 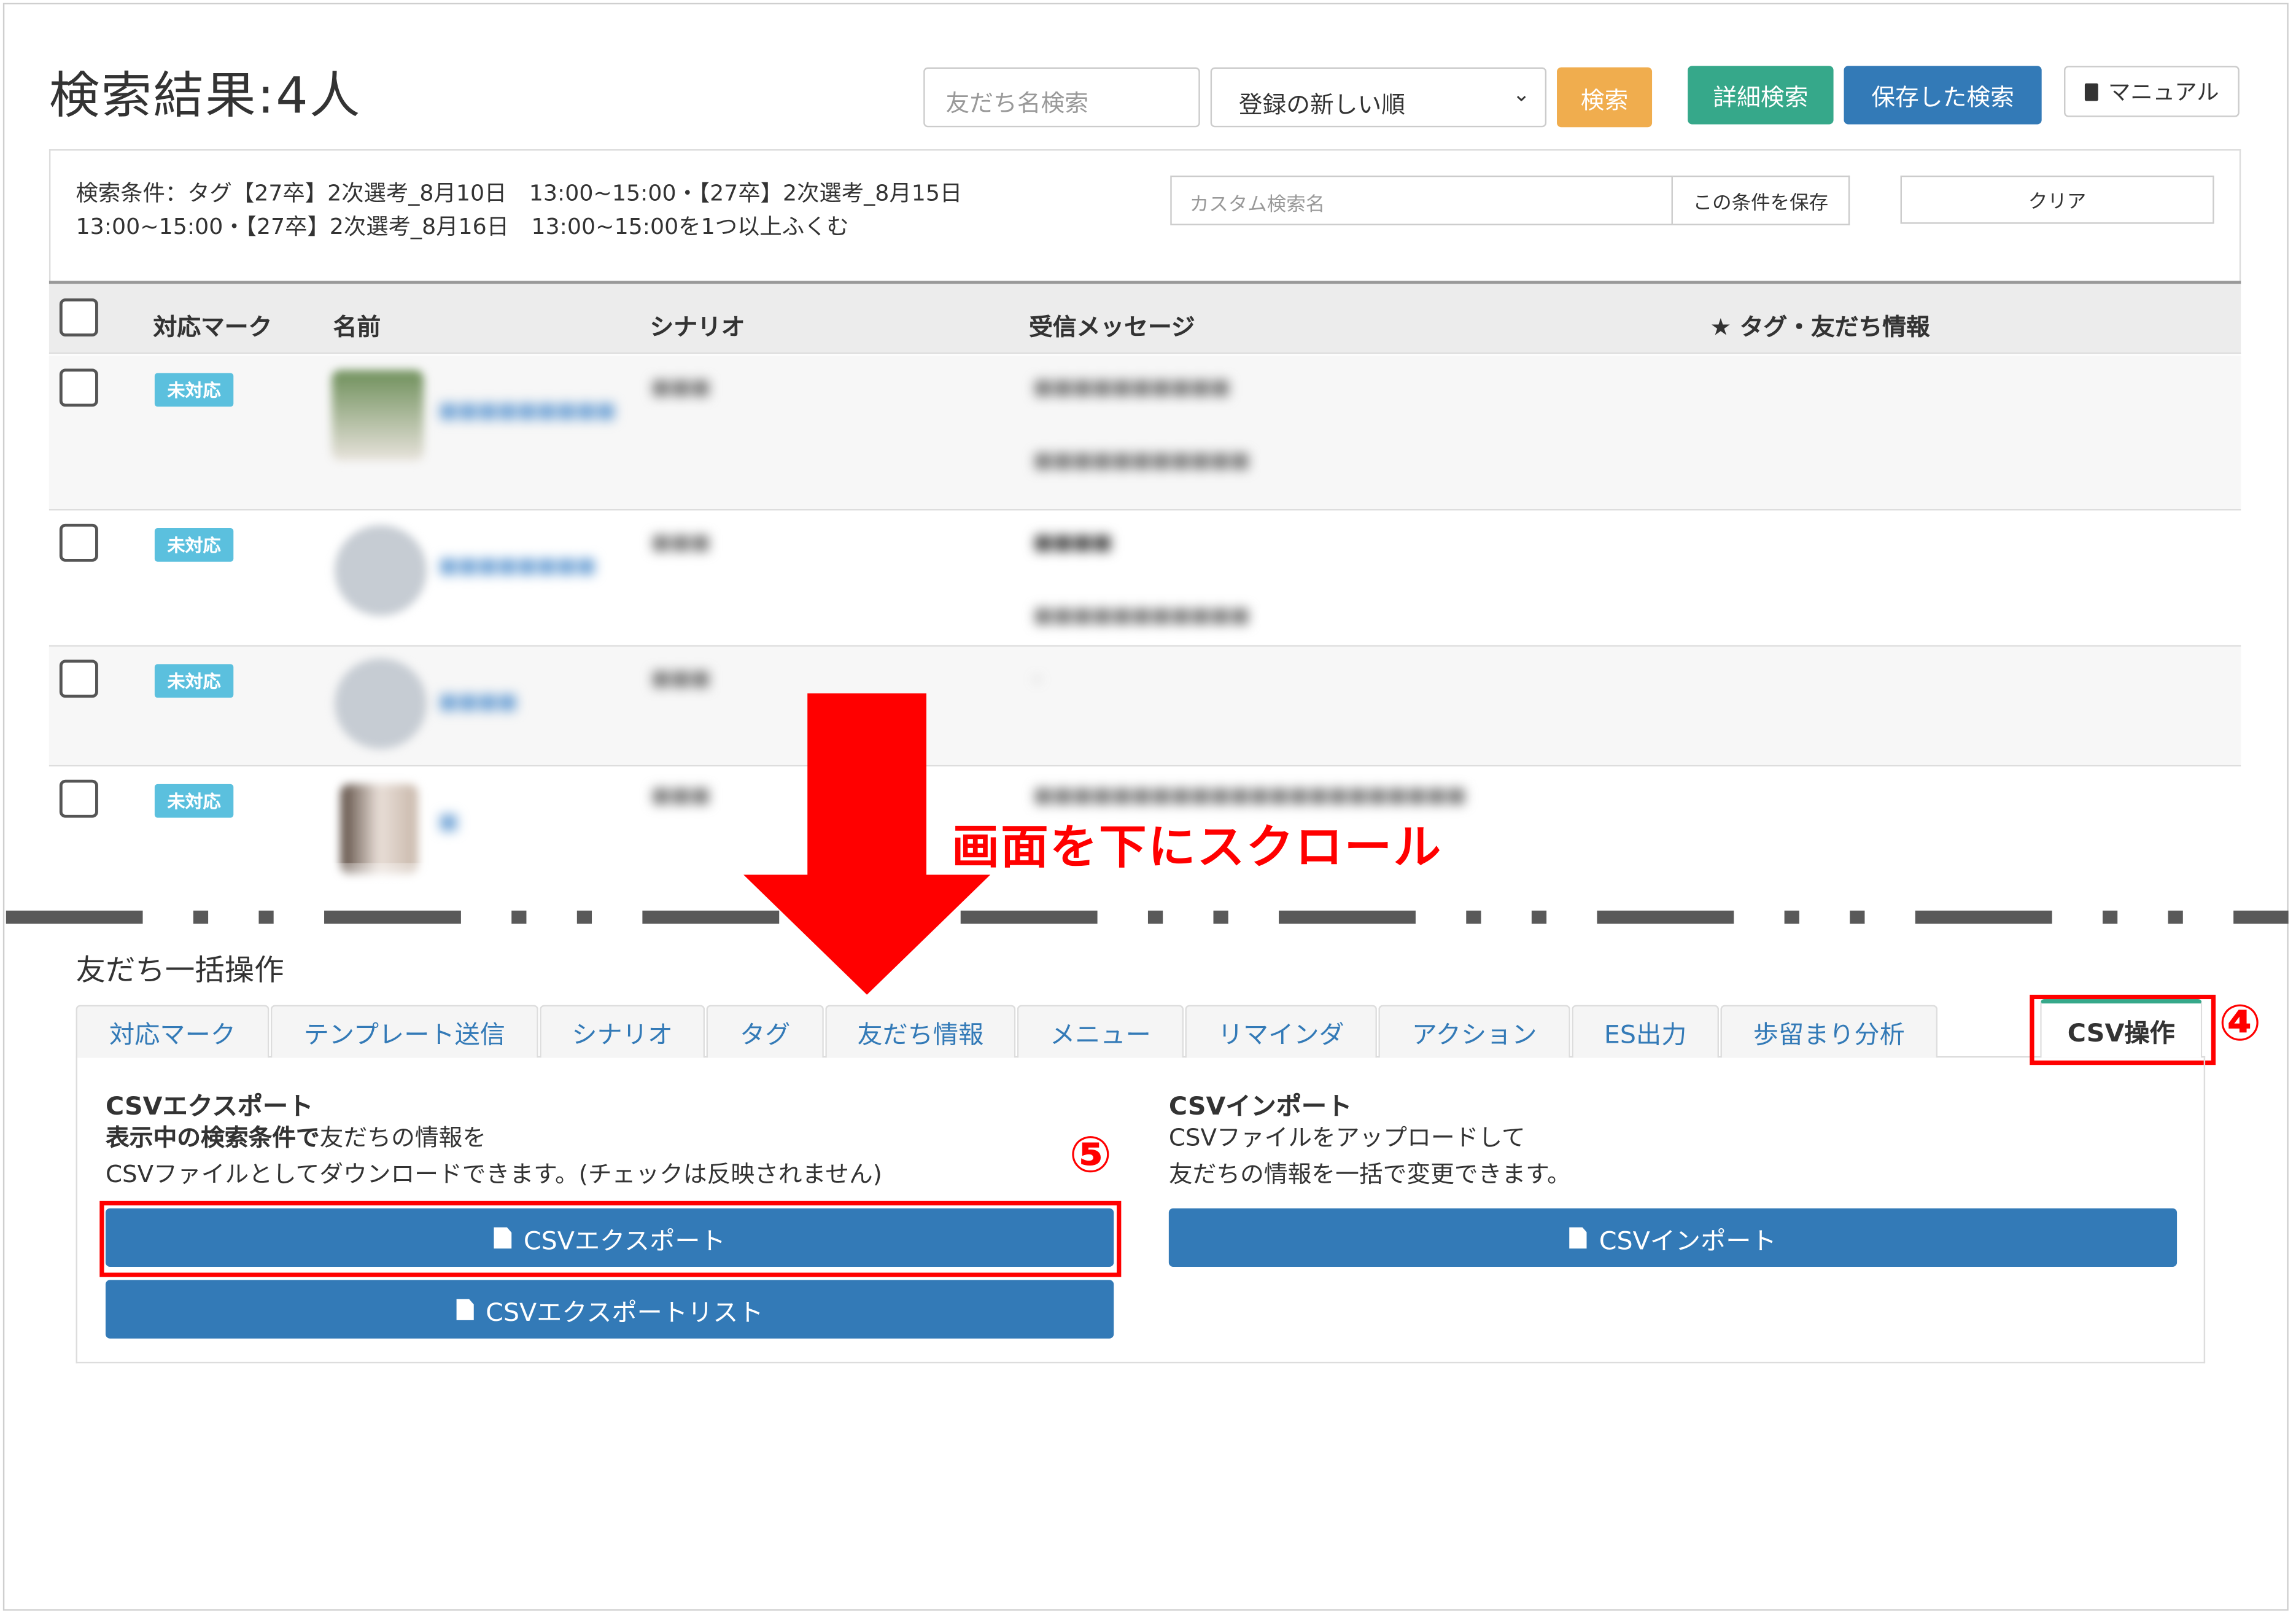 I want to click on tab-friend-info: 友だち情報, so click(x=920, y=1031).